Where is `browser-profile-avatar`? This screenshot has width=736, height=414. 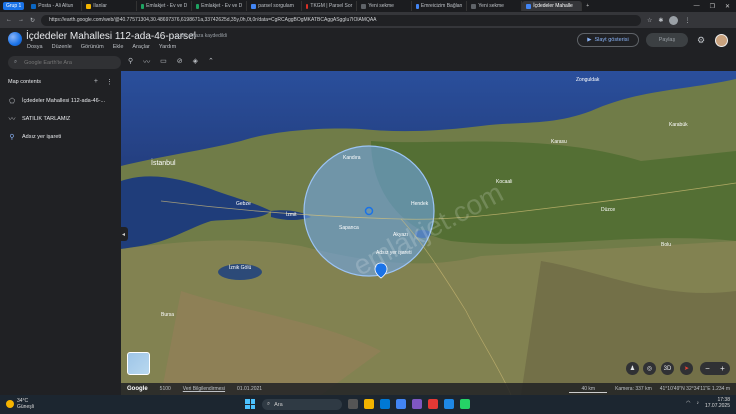
browser-profile-avatar is located at coordinates (674, 20).